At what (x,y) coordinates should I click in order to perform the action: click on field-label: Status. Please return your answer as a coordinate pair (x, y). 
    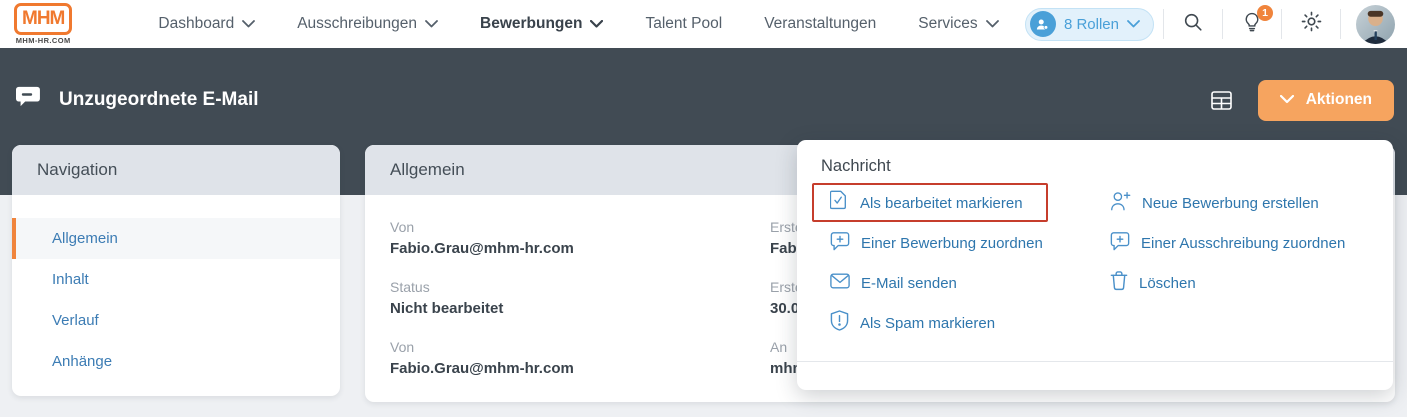
    Looking at the image, I should click on (410, 287).